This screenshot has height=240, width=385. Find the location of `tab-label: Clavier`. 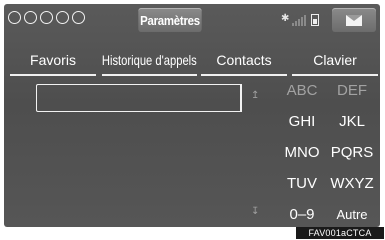

tab-label: Clavier is located at coordinates (335, 60).